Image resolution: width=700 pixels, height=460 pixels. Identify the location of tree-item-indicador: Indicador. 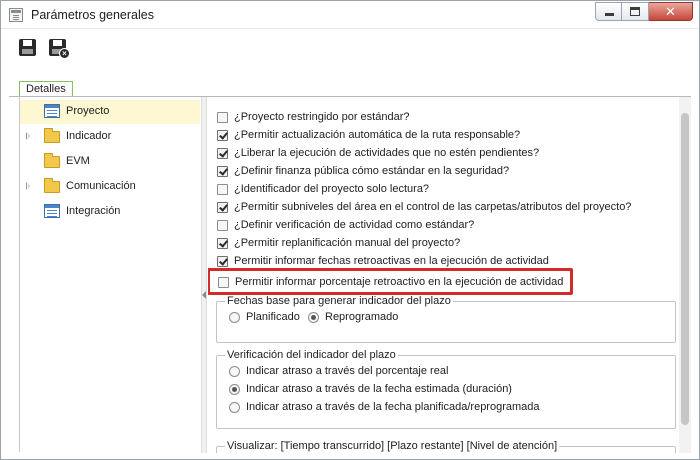
(110, 137).